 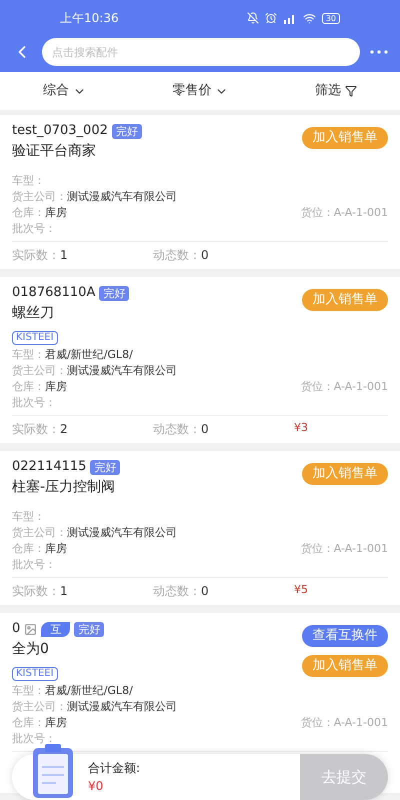 What do you see at coordinates (89, 18) in the screenshot?
I see `status-time: 上午10:36` at bounding box center [89, 18].